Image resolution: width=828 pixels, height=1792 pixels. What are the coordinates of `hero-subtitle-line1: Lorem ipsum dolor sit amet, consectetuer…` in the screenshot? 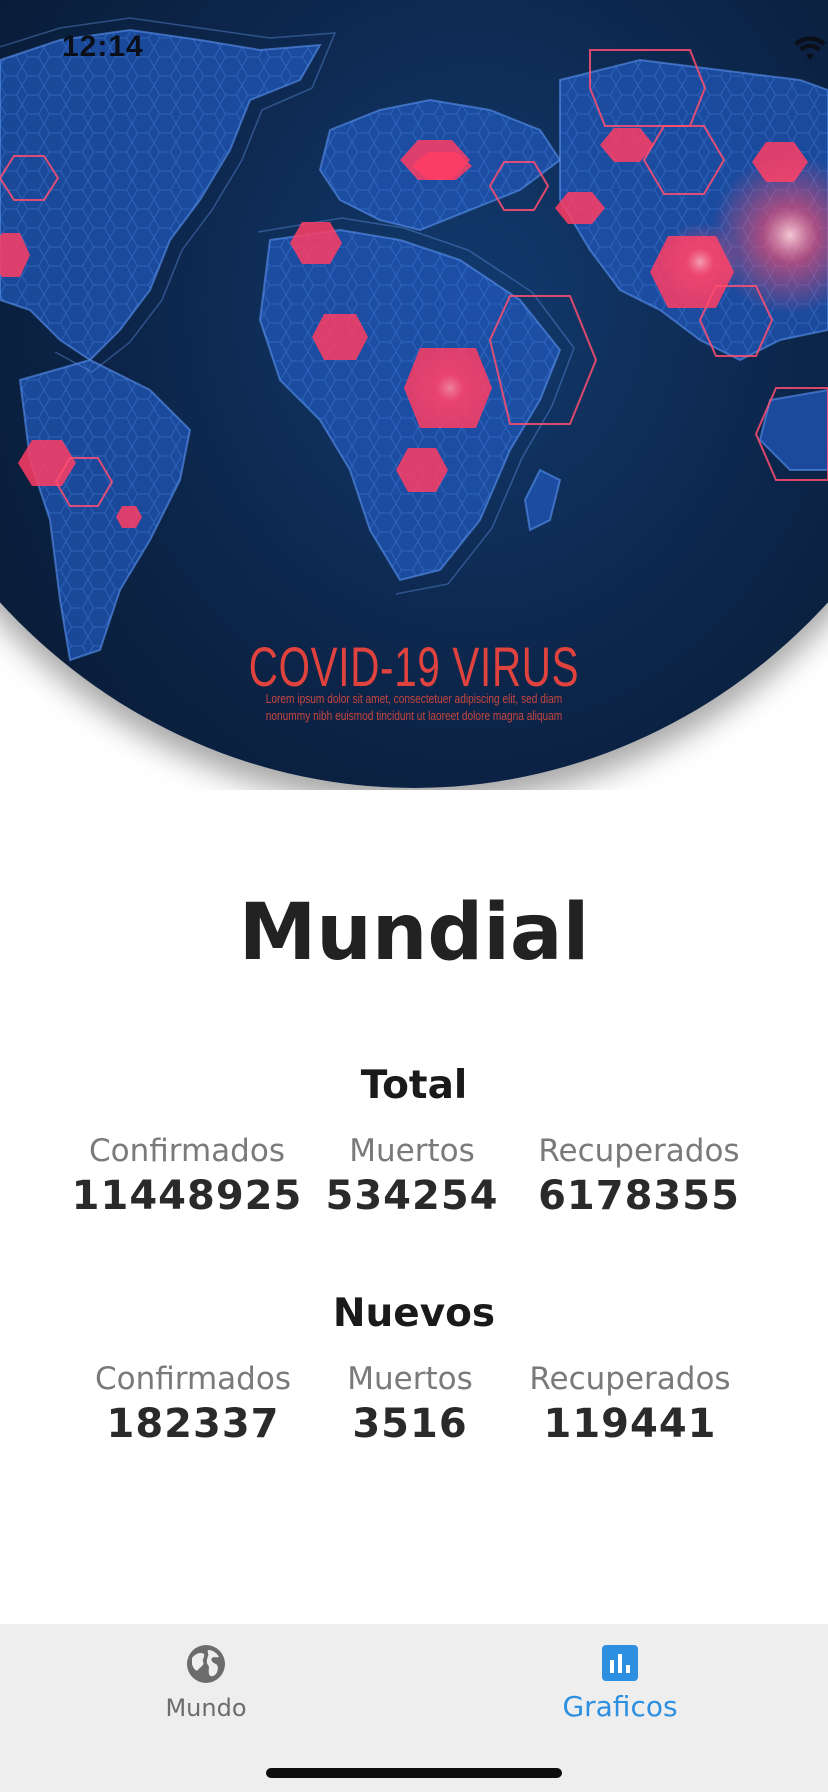 It's located at (414, 698).